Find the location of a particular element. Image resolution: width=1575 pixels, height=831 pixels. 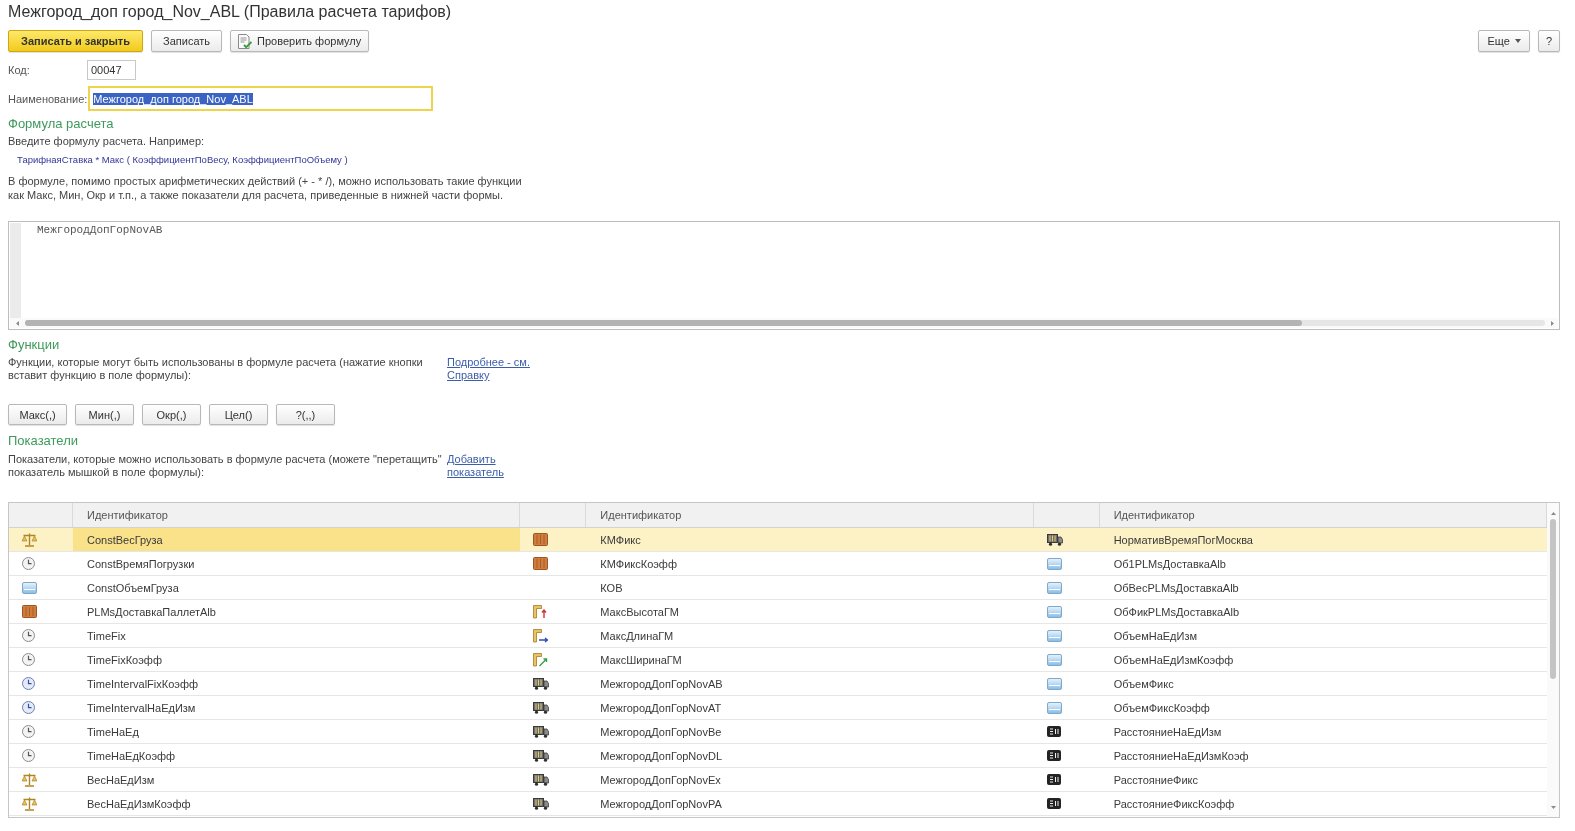

table-cell-text: КМФикс is located at coordinates (620, 540).